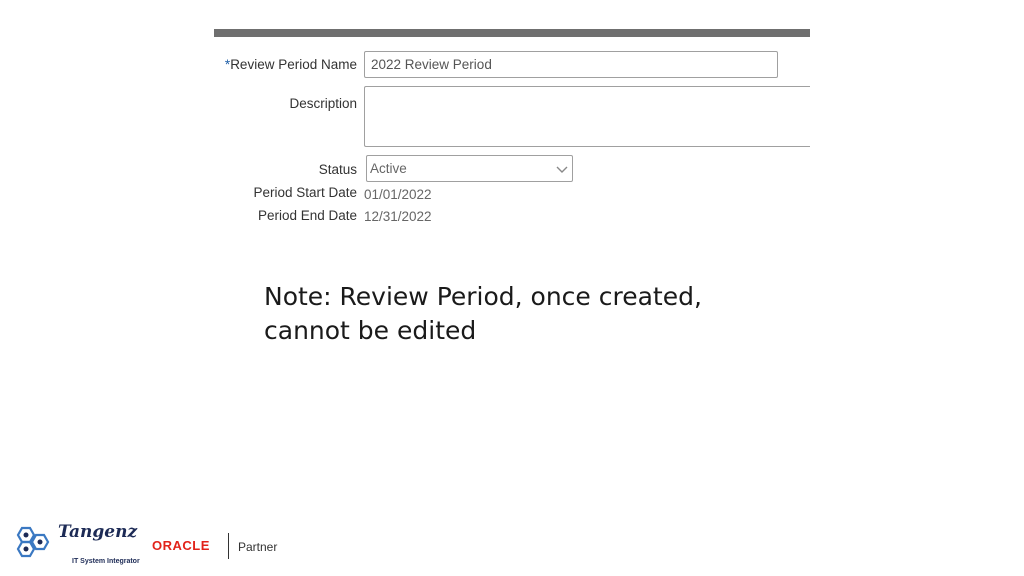 The height and width of the screenshot is (576, 1024). Describe the element at coordinates (562, 169) in the screenshot. I see `chevron-down-icon` at that location.